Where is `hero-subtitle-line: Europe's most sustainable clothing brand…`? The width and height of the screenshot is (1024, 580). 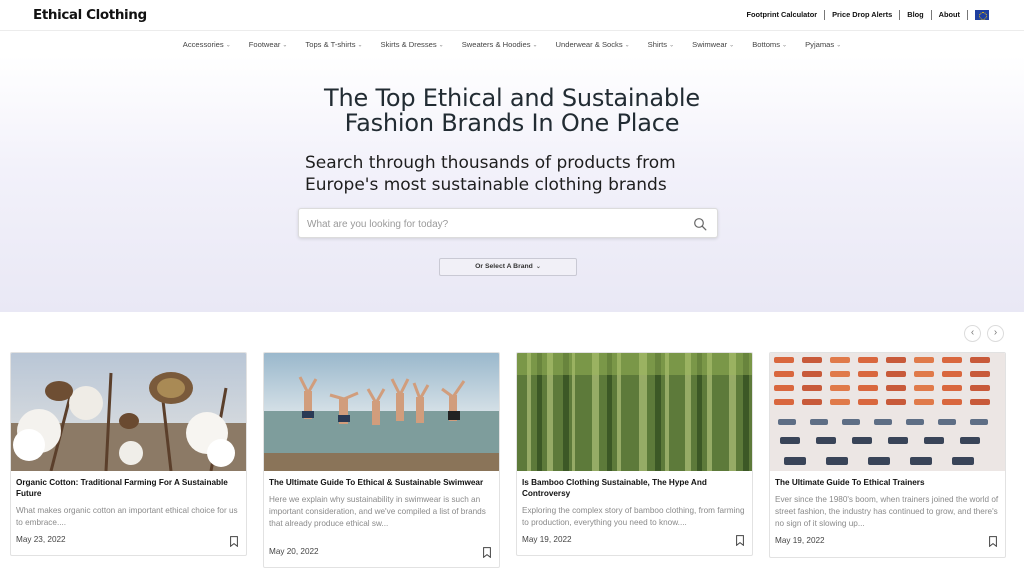
hero-subtitle-line: Europe's most sustainable clothing brand… is located at coordinates (486, 185).